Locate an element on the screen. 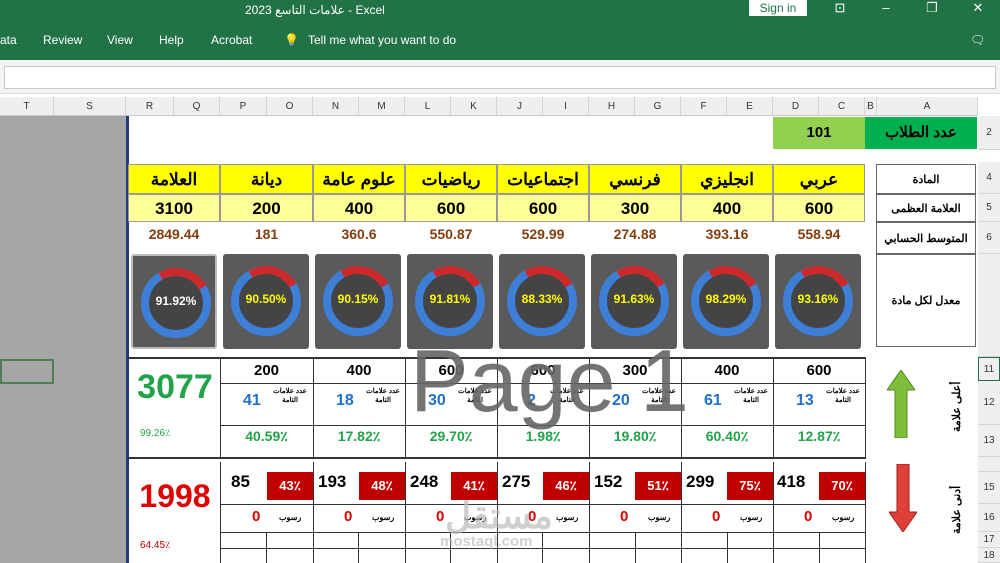 This screenshot has width=1000, height=563. row-11: 11 is located at coordinates (989, 369).